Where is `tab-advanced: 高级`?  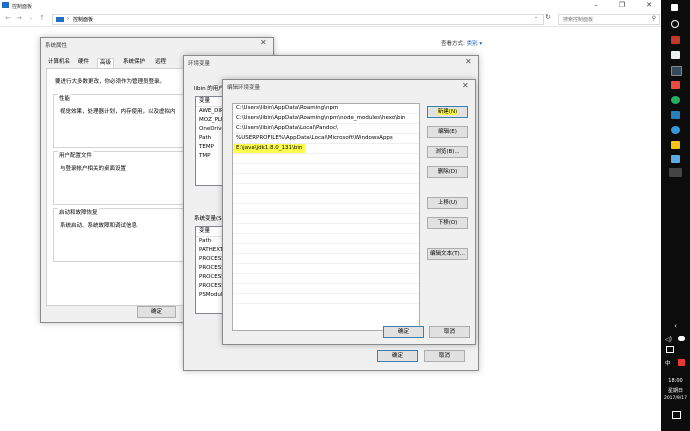
tab-advanced: 高级 is located at coordinates (106, 63).